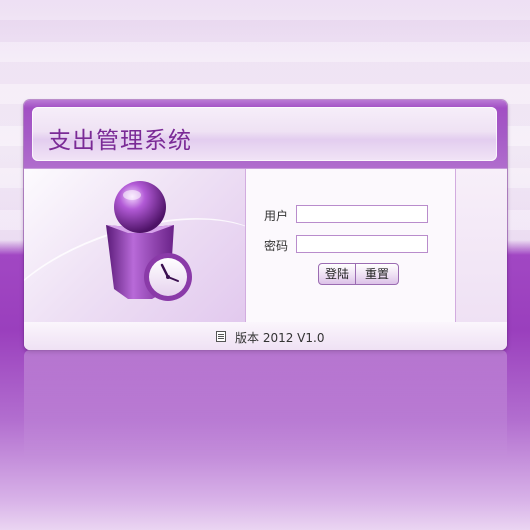  Describe the element at coordinates (362, 244) in the screenshot. I see `password-input` at that location.